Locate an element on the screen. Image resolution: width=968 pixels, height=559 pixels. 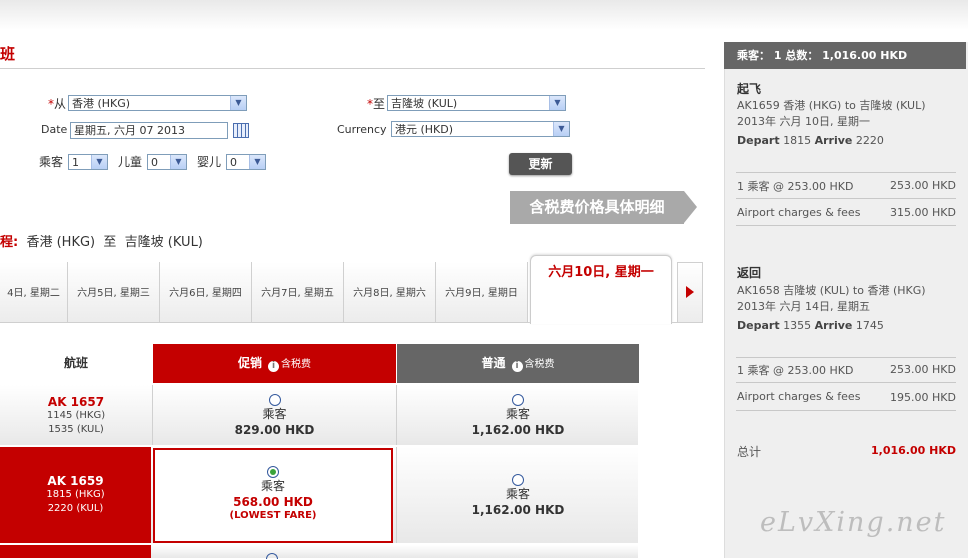
flight-cell: AK 1659 1815 (HKG) 2220 (KUL) is located at coordinates (75, 495).